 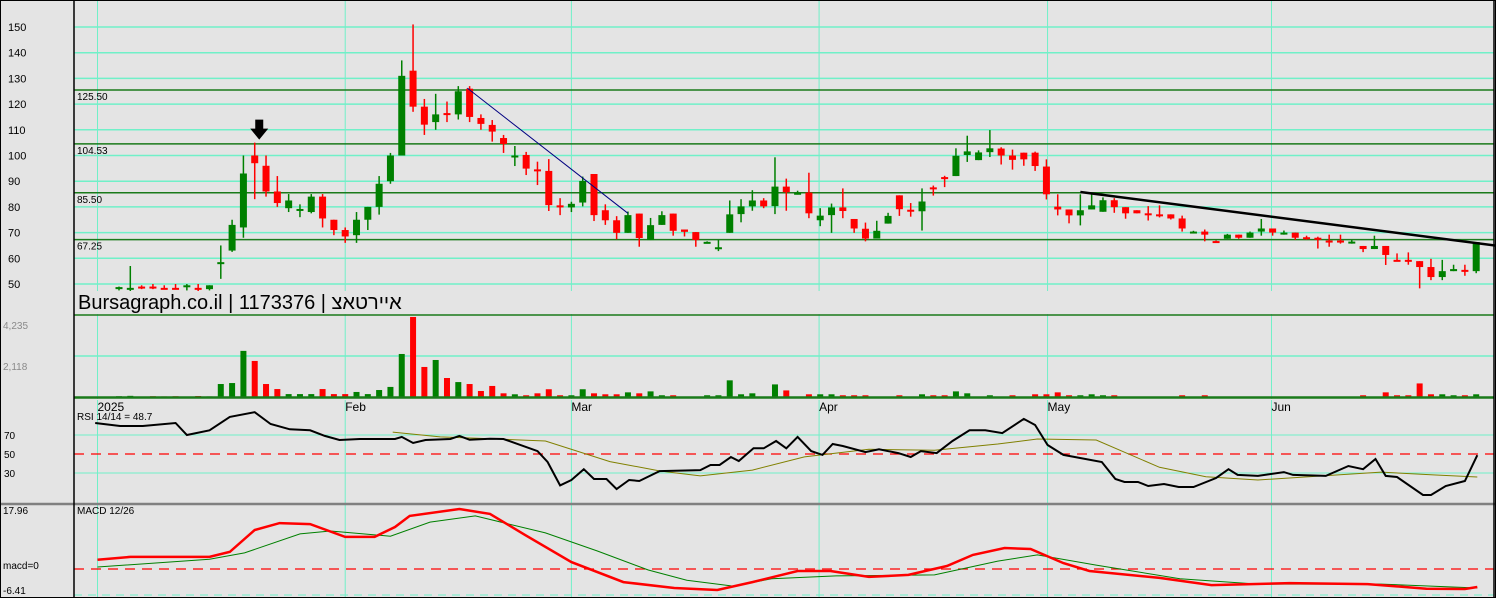 I want to click on price-tick-label: 80, so click(x=14, y=208).